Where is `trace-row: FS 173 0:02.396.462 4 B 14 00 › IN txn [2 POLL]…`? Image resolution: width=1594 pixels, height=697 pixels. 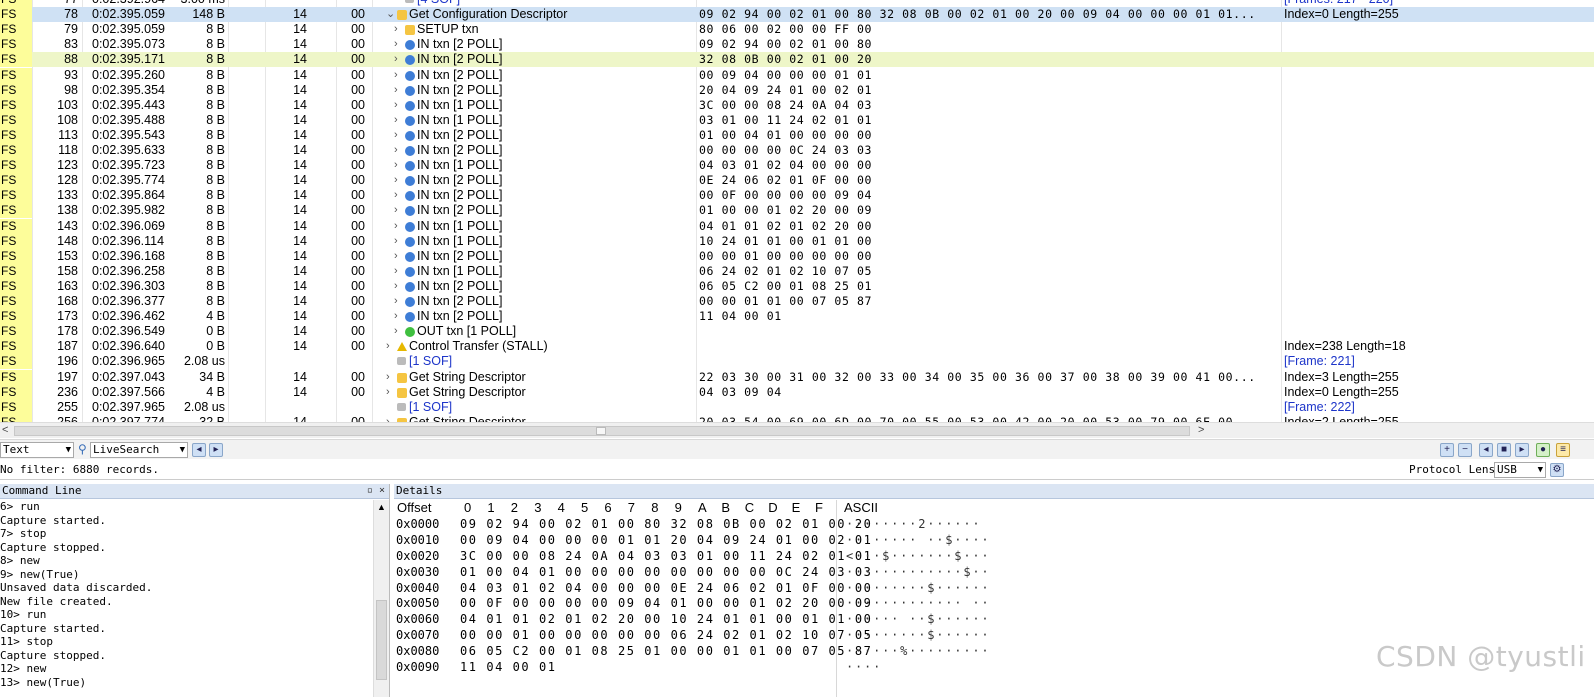
trace-row: FS 173 0:02.396.462 4 B 14 00 › IN txn [2 POLL]… is located at coordinates (797, 317).